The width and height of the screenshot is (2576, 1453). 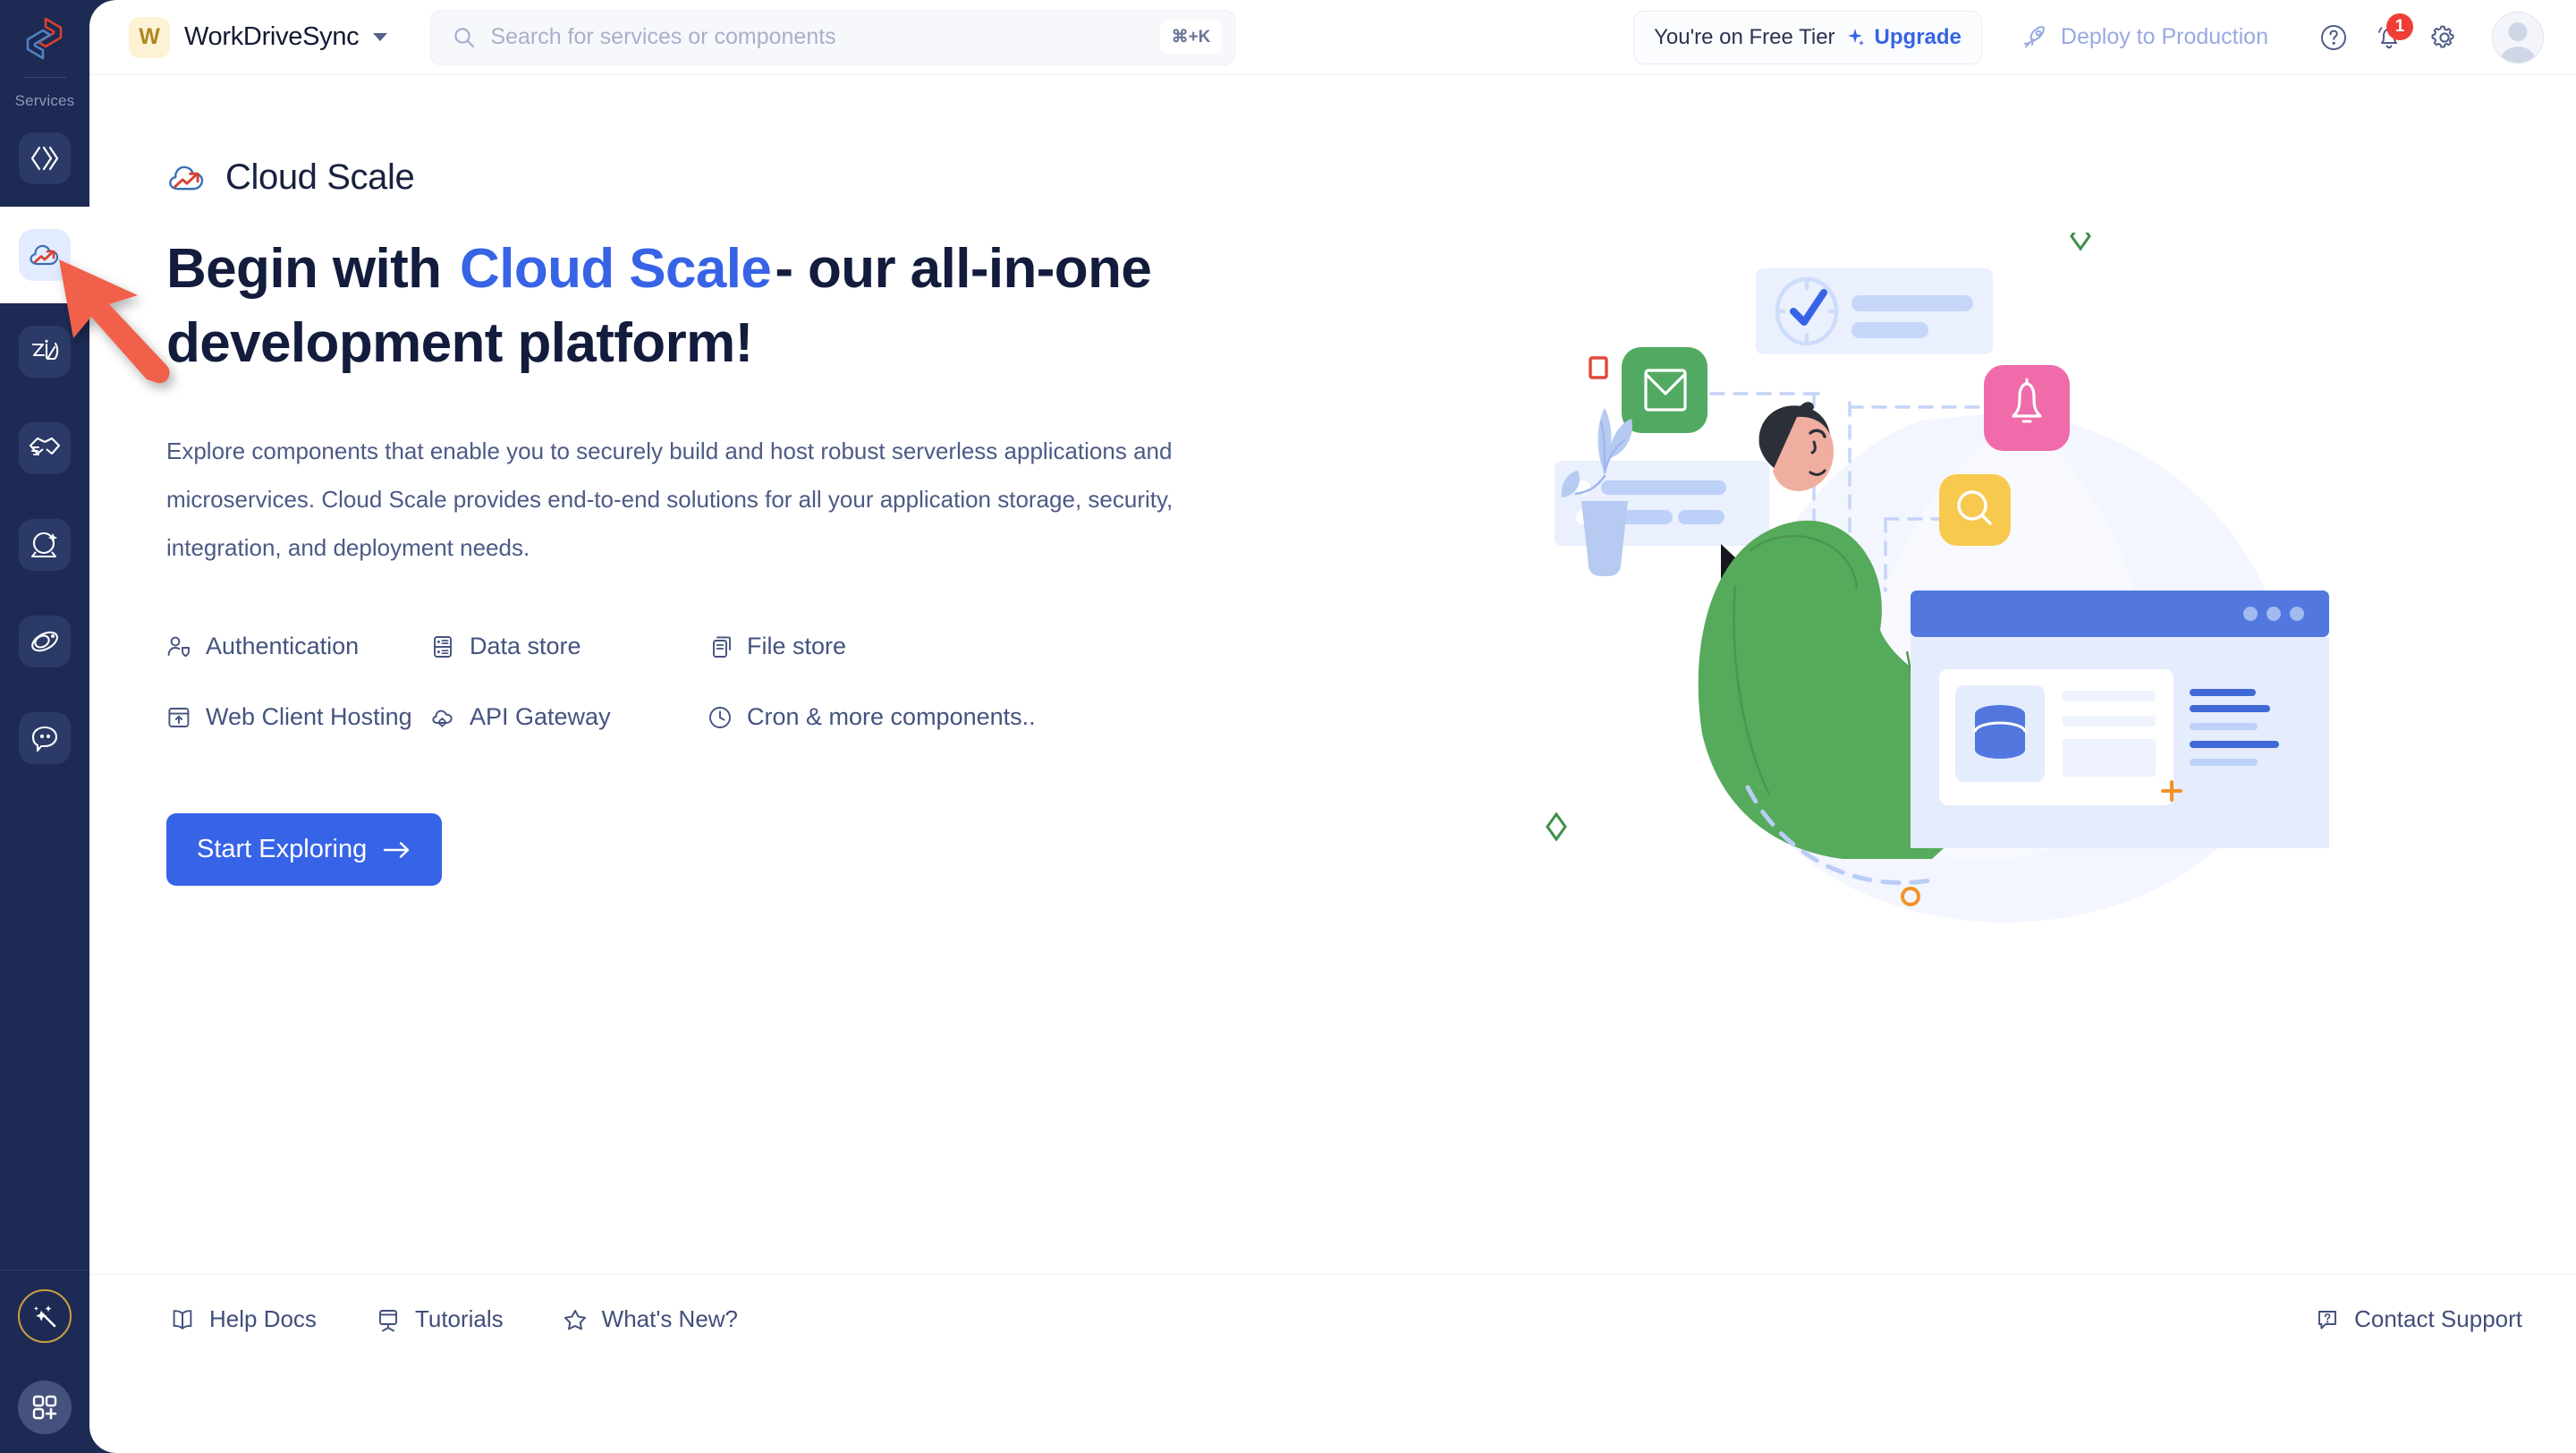 I want to click on sidebar-item-zia-service, so click(x=44, y=351).